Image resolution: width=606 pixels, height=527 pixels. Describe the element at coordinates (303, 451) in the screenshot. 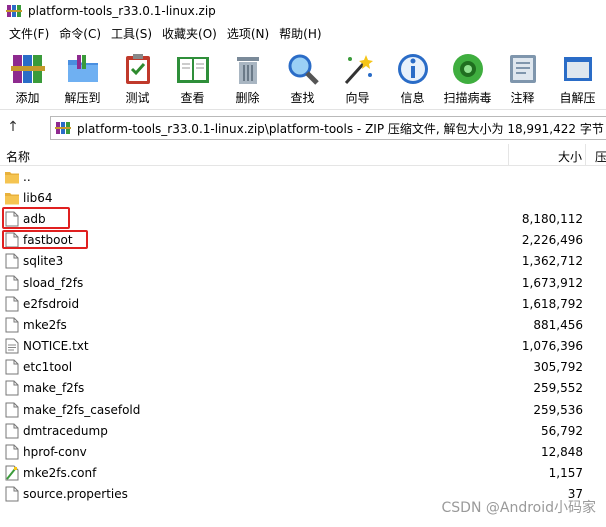

I see `file-row: hprof-conv 12,848` at that location.